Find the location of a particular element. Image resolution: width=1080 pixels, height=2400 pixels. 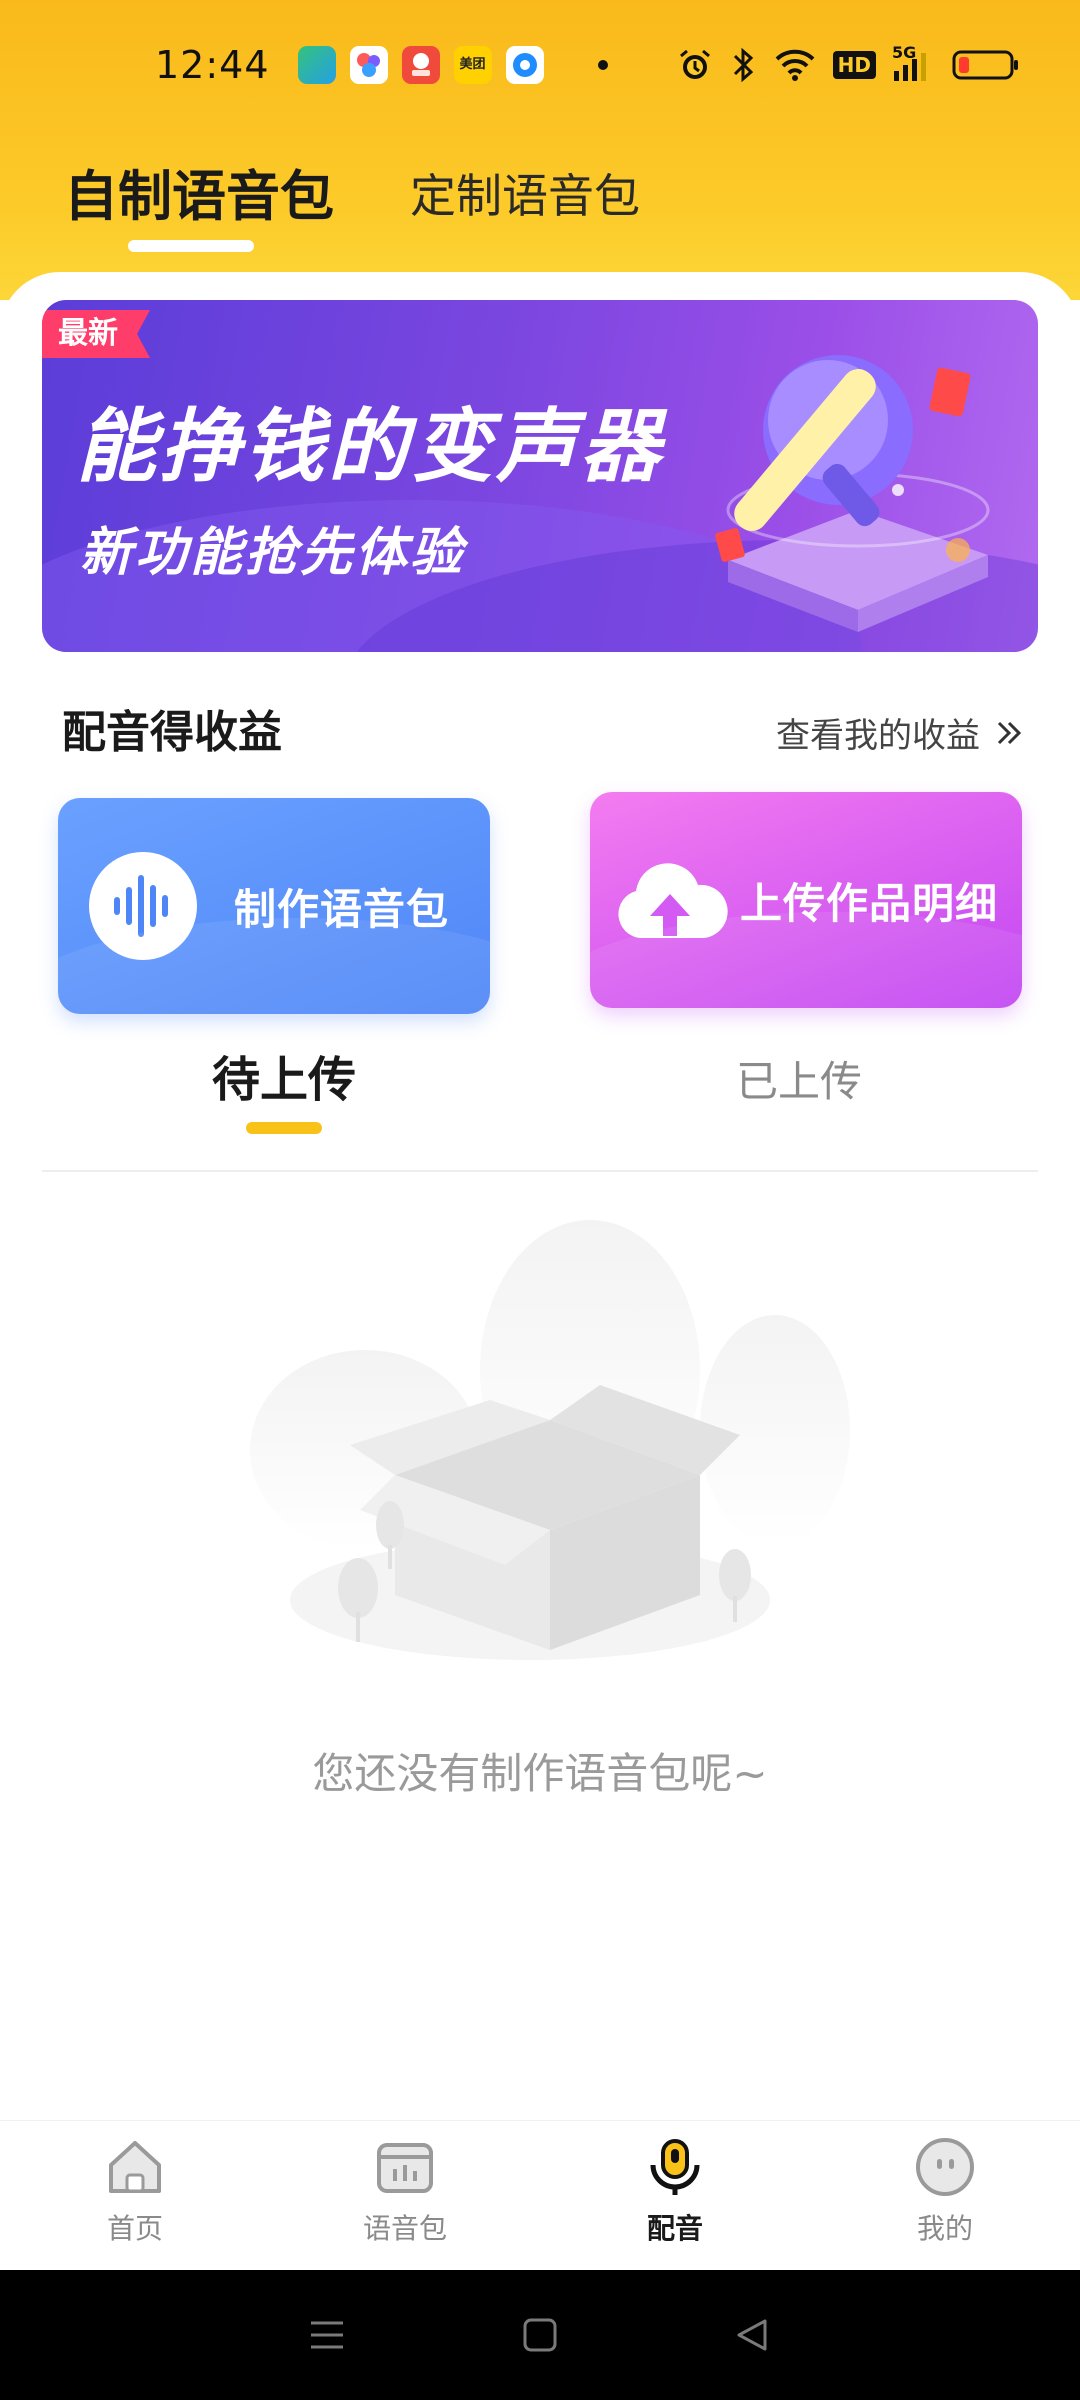

sub-tab-indicator is located at coordinates (284, 1128).